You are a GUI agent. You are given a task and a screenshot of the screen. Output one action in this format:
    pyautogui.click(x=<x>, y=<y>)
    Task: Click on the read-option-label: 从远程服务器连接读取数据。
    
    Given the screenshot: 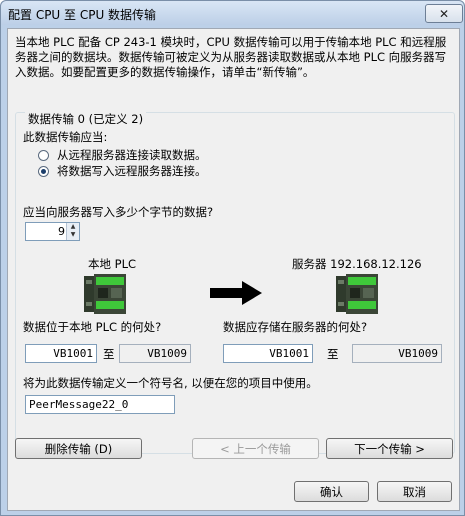 What is the action you would take?
    pyautogui.click(x=132, y=155)
    